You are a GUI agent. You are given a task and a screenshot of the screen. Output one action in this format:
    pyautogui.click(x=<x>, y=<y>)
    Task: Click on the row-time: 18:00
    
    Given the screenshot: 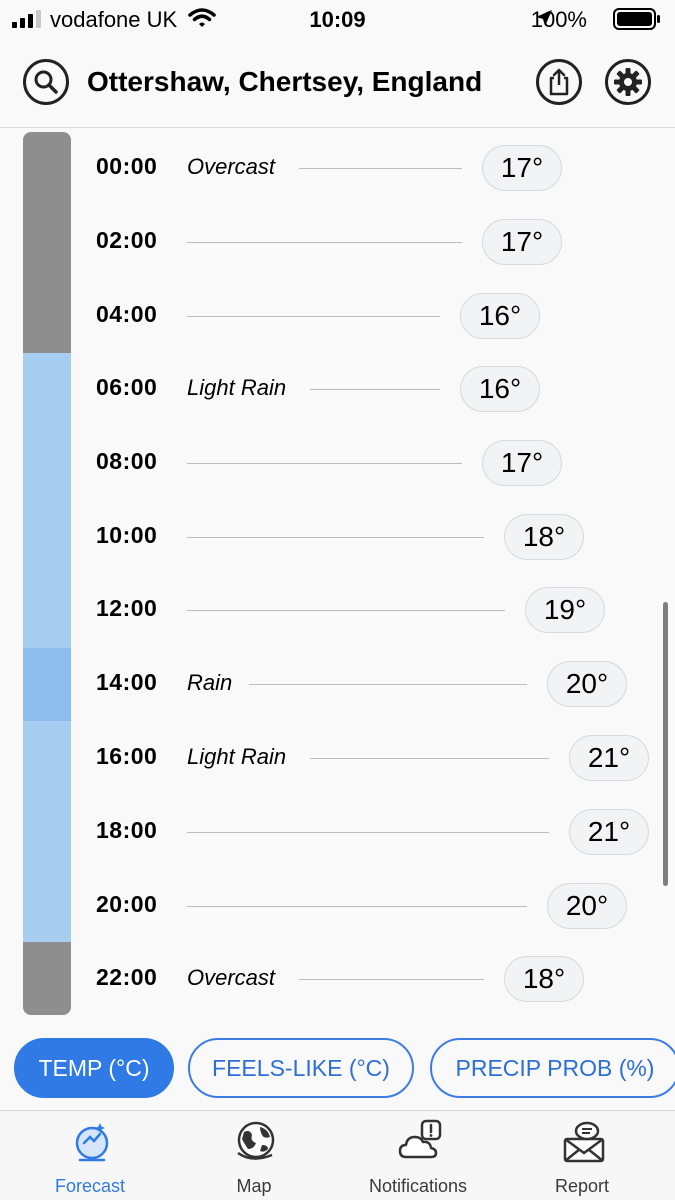 What is the action you would take?
    pyautogui.click(x=127, y=830)
    